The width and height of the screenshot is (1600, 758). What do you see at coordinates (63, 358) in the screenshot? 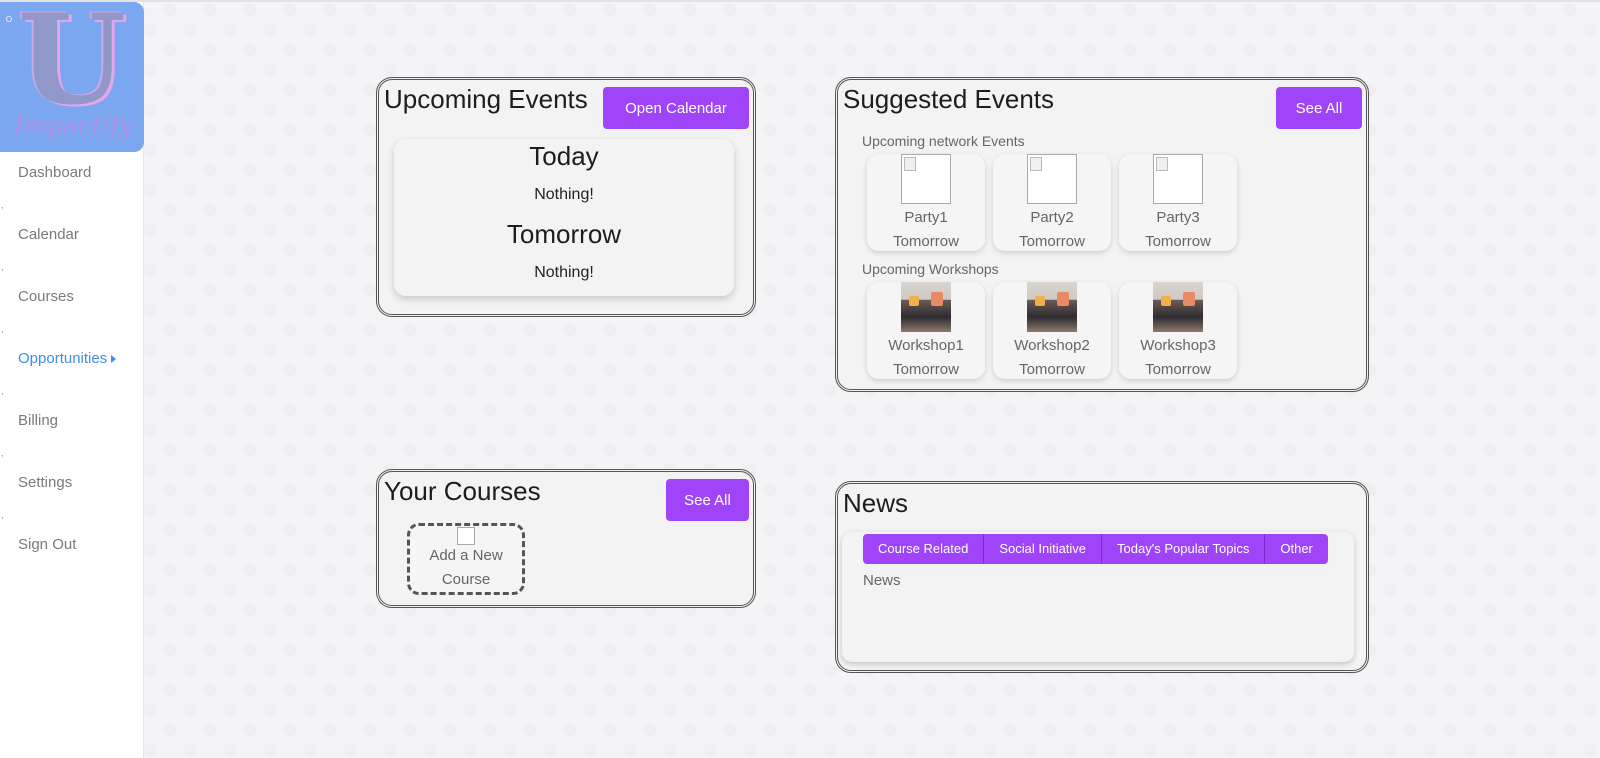
I see `sidebar-item-label: Opportunities` at bounding box center [63, 358].